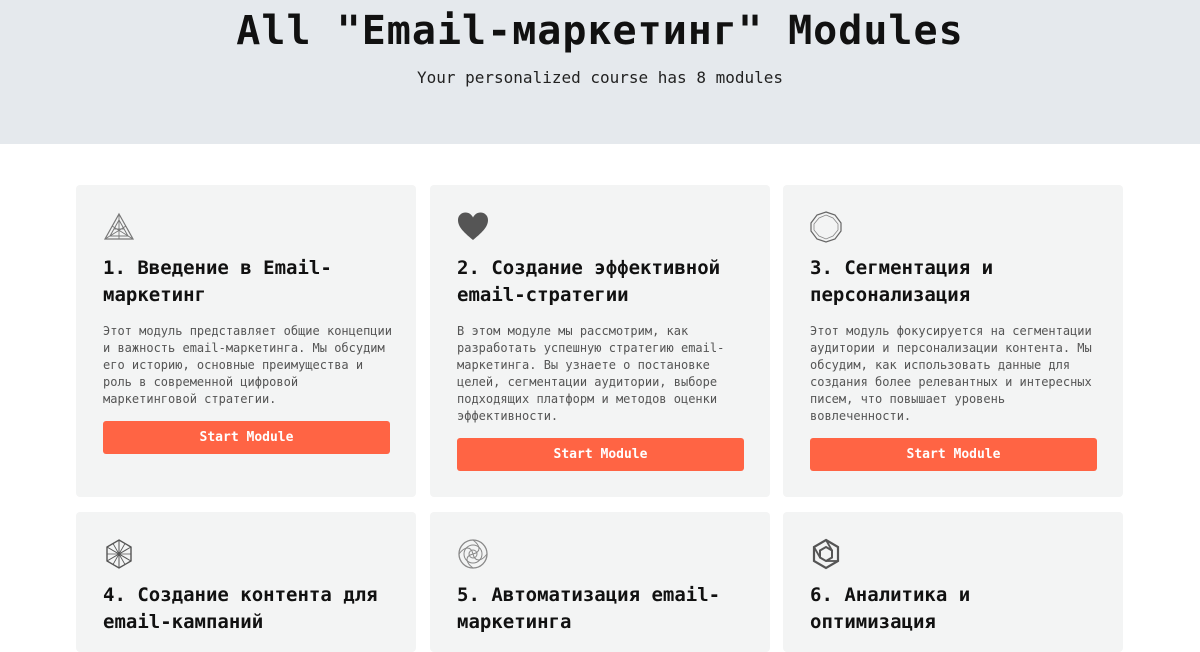  Describe the element at coordinates (902, 281) in the screenshot. I see `module-title: 3. Сегментация и персонализация` at that location.